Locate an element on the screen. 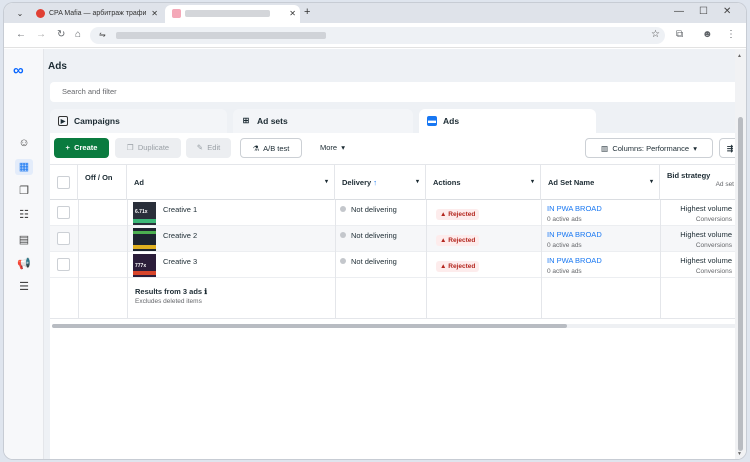  bid-strategy-text: Highest volume is located at coordinates (706, 208).